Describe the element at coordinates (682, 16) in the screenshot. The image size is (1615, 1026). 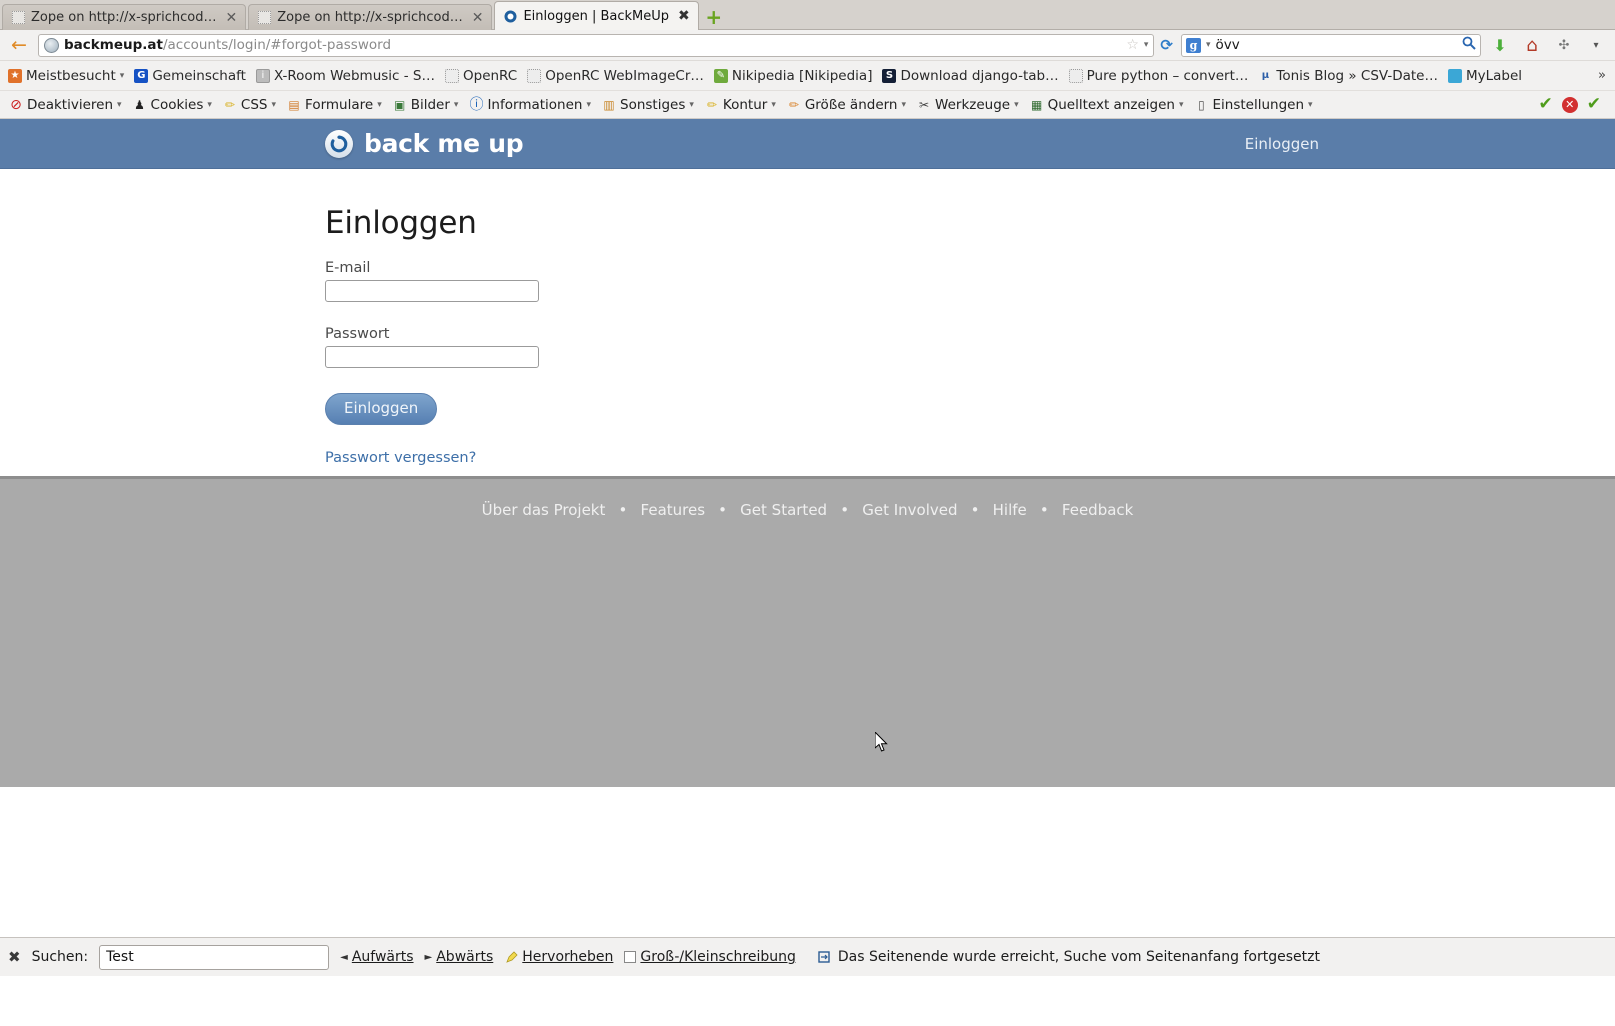
I see `tab-close-icon: ✖` at that location.